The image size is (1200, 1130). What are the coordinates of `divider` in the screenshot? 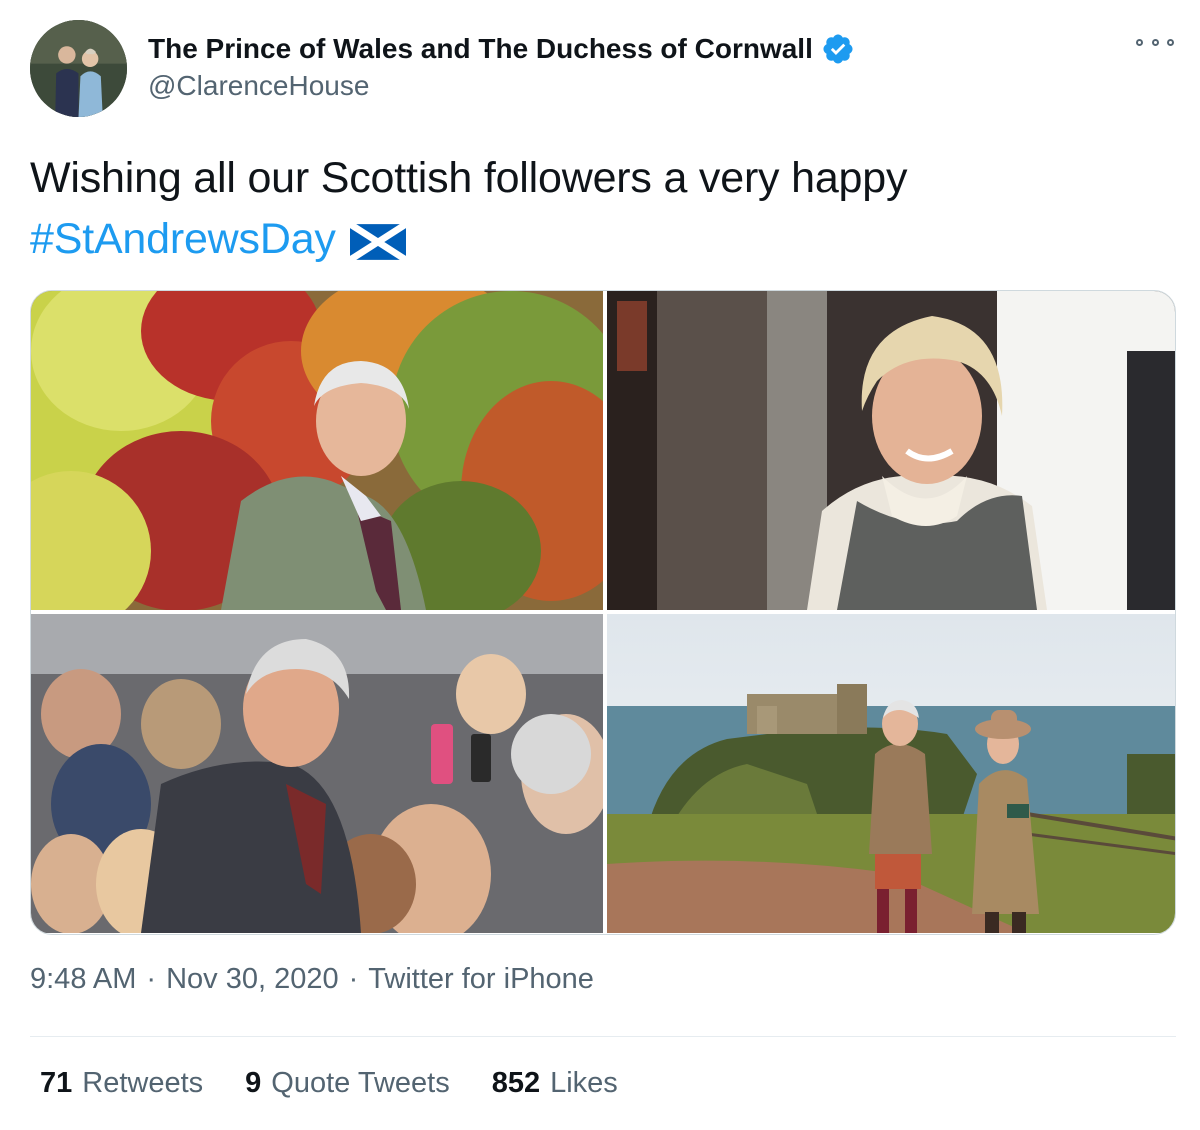 It's located at (603, 1036).